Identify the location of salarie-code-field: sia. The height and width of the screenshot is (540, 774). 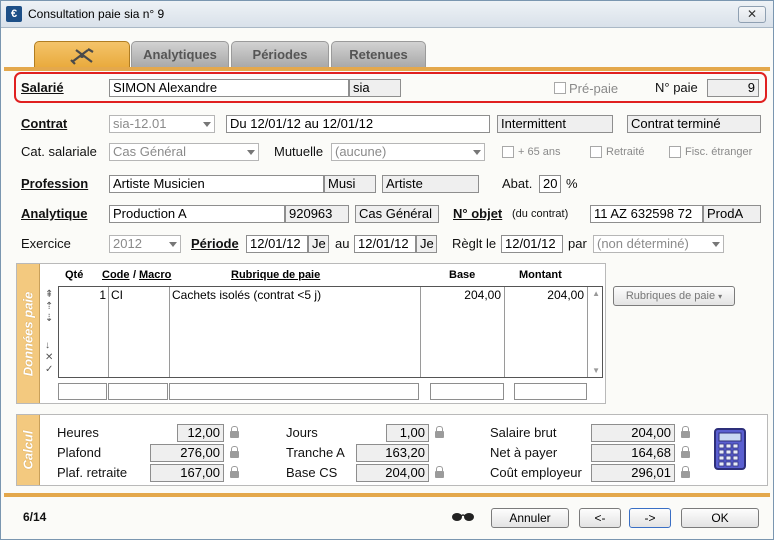
(375, 88).